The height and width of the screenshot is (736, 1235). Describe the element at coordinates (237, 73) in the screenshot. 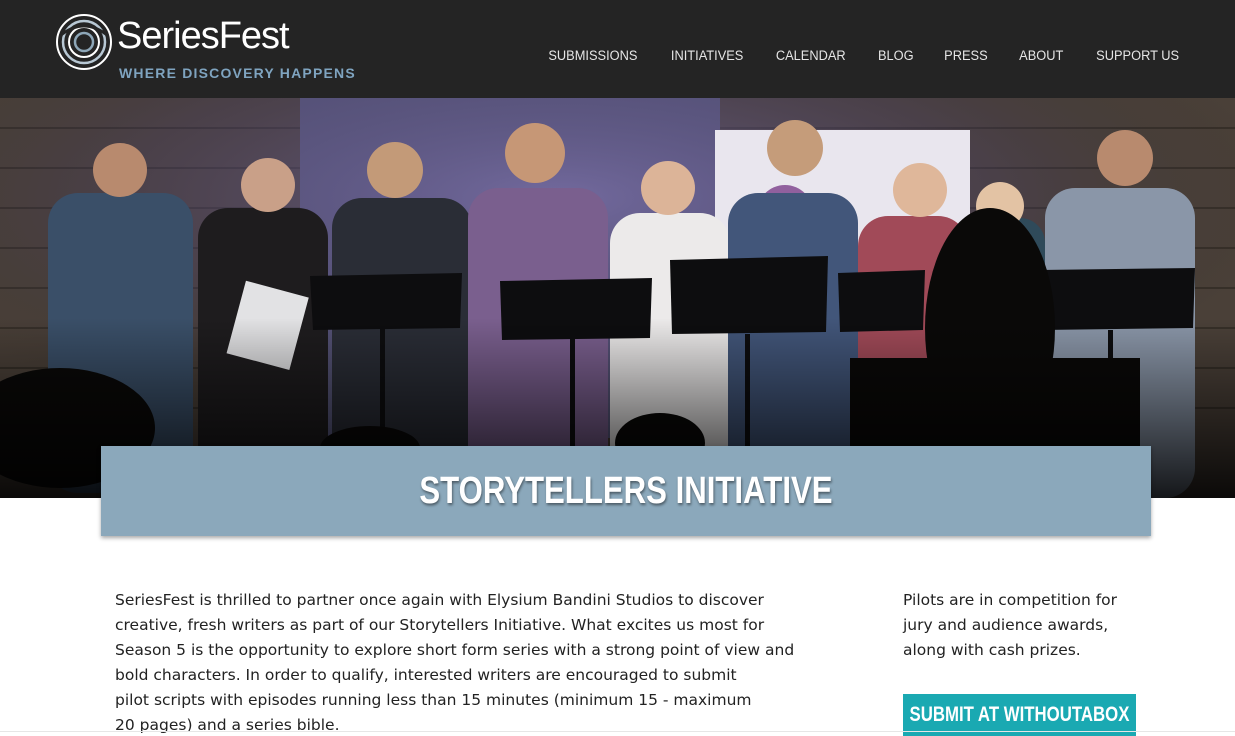

I see `logo-tagline: WHERE DISCOVERY HAPPENS` at that location.